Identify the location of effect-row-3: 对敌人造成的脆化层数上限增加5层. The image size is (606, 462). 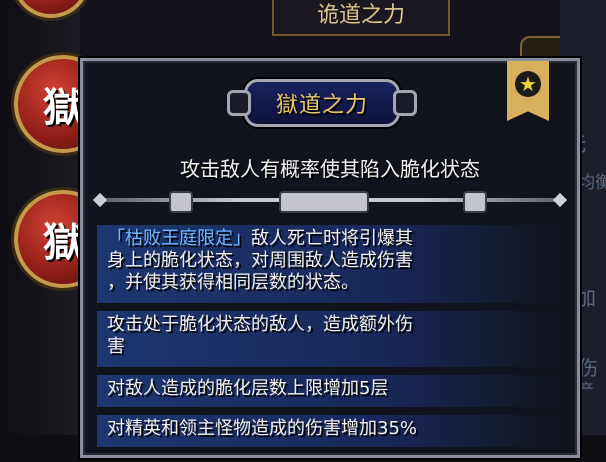
(329, 391).